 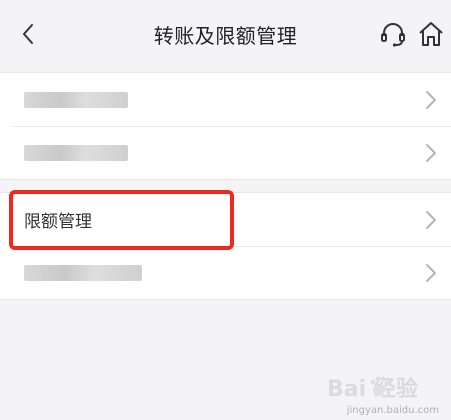 I want to click on home-icon, so click(x=431, y=34).